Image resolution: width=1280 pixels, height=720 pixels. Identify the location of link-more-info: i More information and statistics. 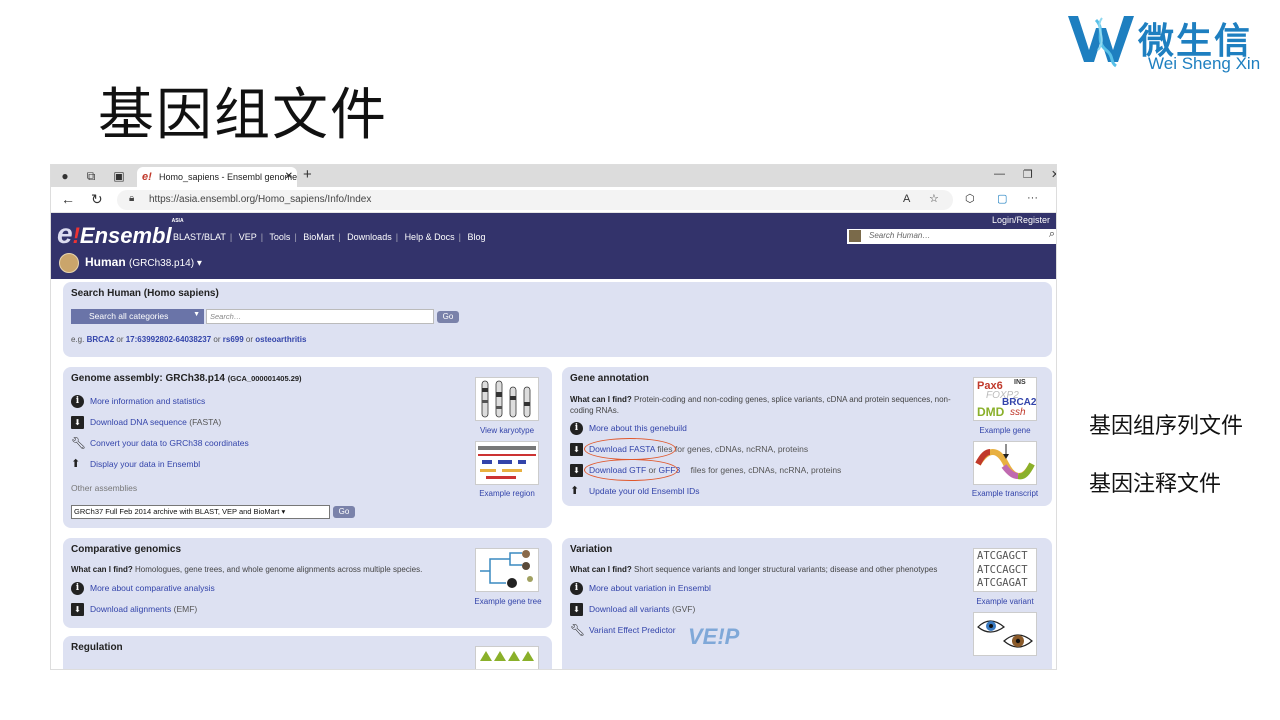
(138, 401).